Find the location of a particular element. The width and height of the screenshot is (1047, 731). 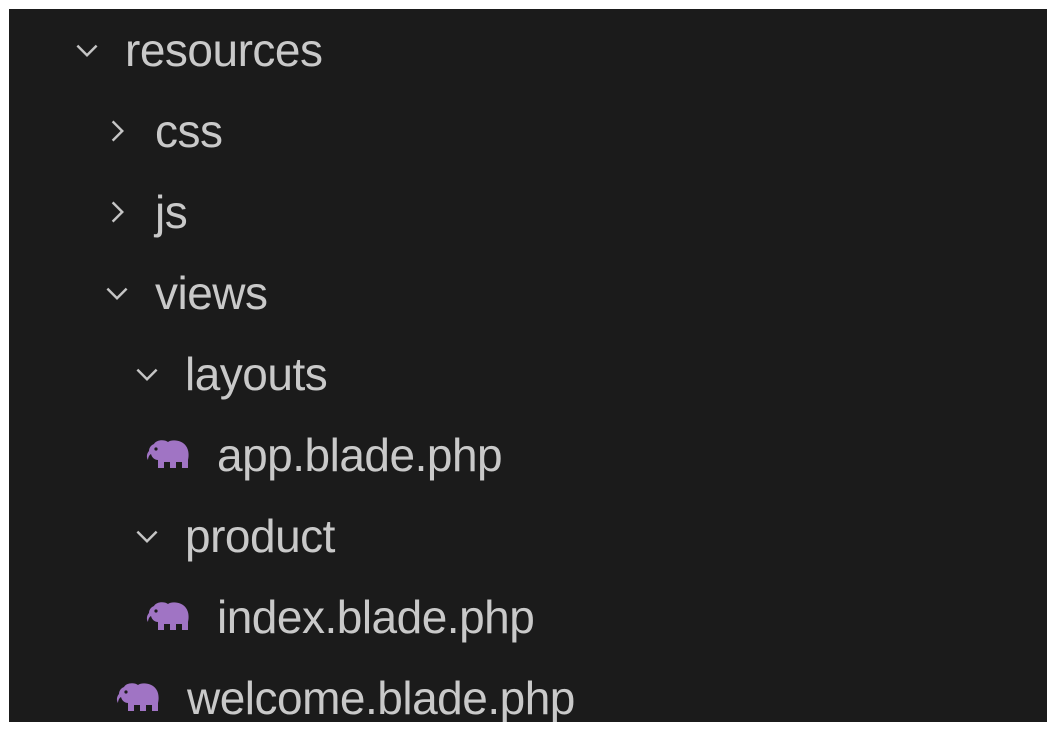

tree-item-welcome-blade-file: welcome.blade.php is located at coordinates (528, 689).